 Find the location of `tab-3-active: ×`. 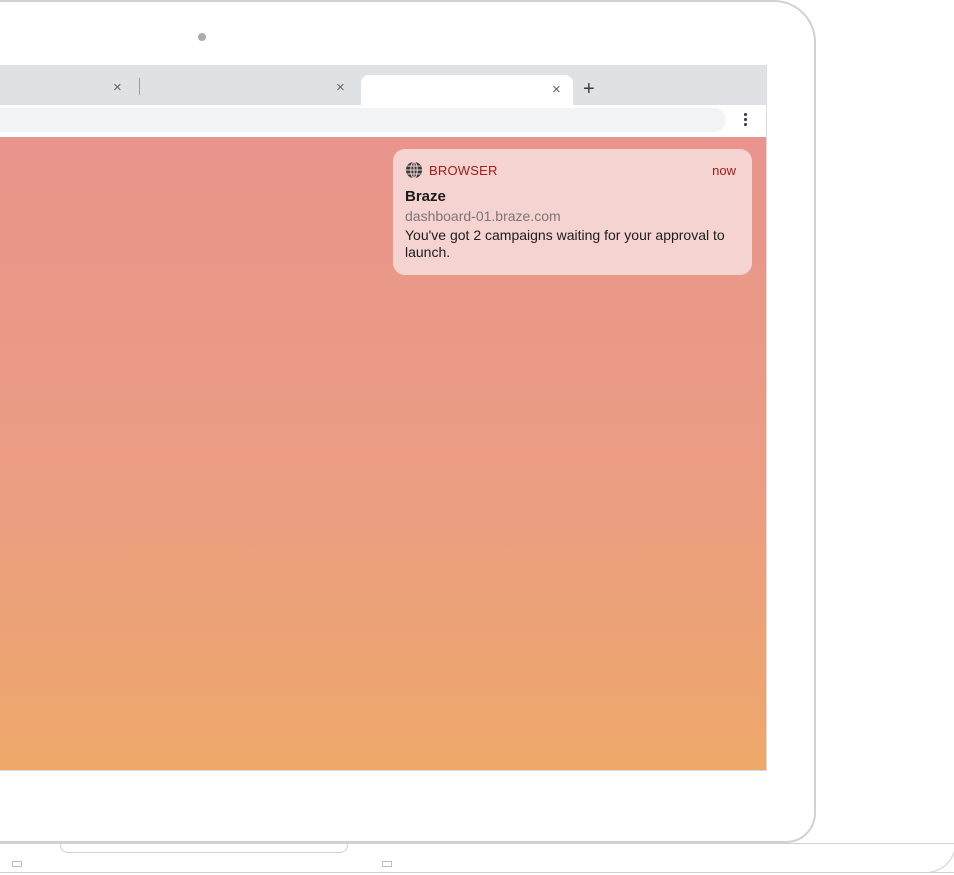

tab-3-active: × is located at coordinates (467, 90).